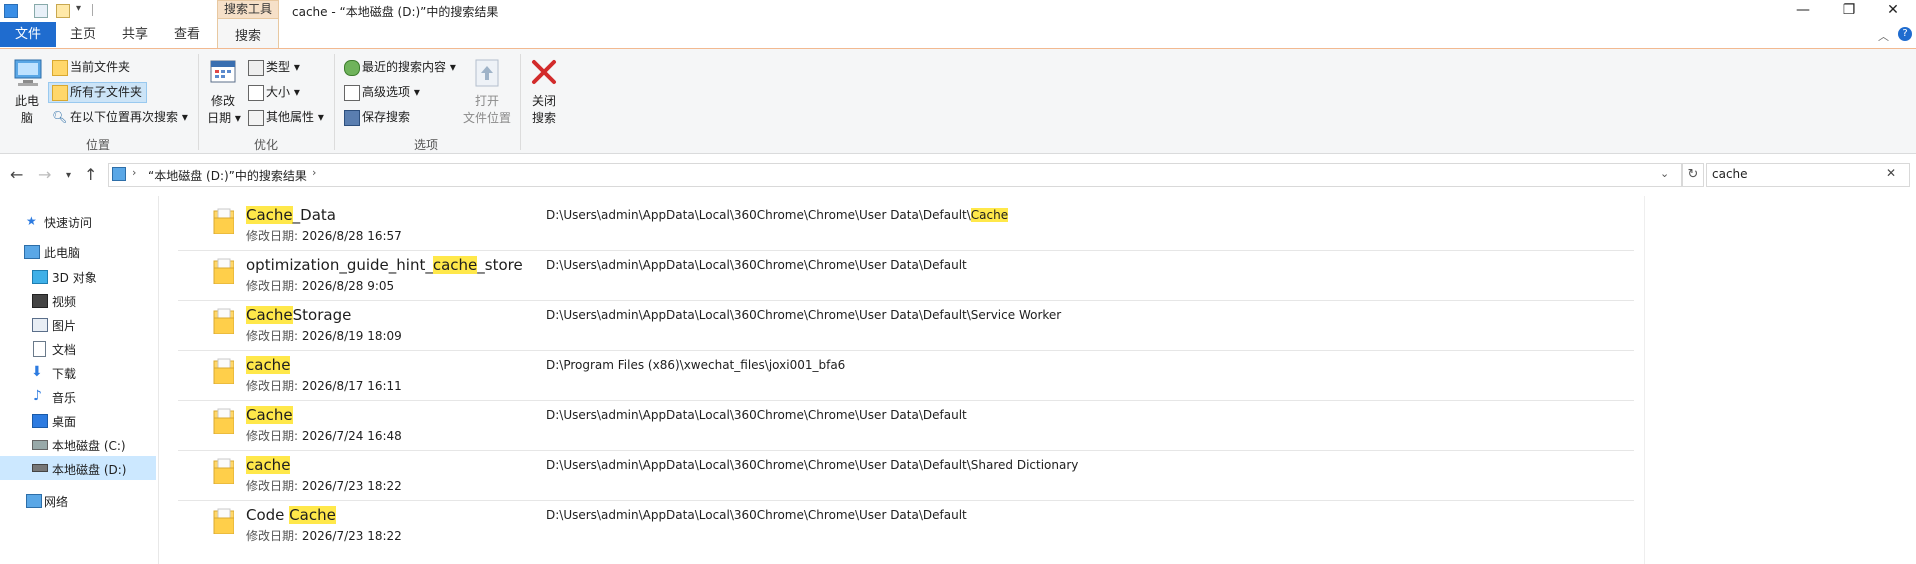  What do you see at coordinates (63, 11) in the screenshot?
I see `new-folder-icon` at bounding box center [63, 11].